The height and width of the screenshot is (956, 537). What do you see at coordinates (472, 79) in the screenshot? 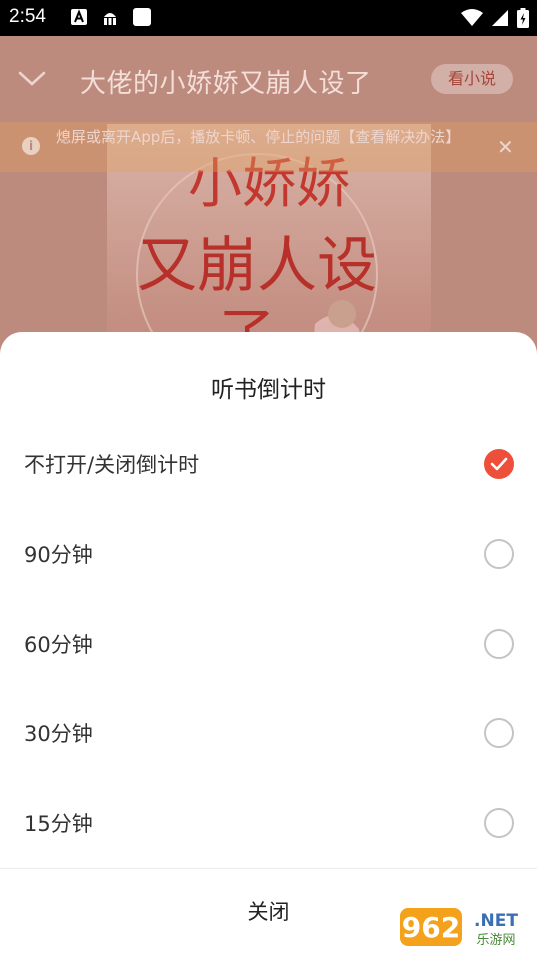
I see `read-novel-button: 看小说` at bounding box center [472, 79].